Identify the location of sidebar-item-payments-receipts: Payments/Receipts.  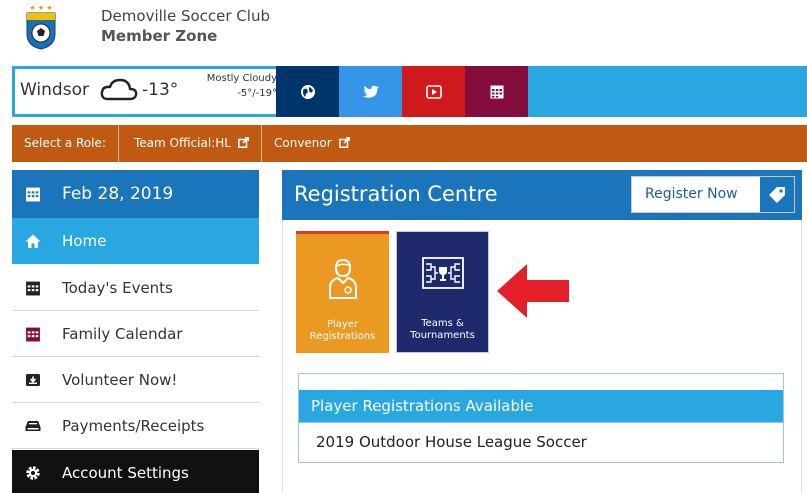
(135, 426).